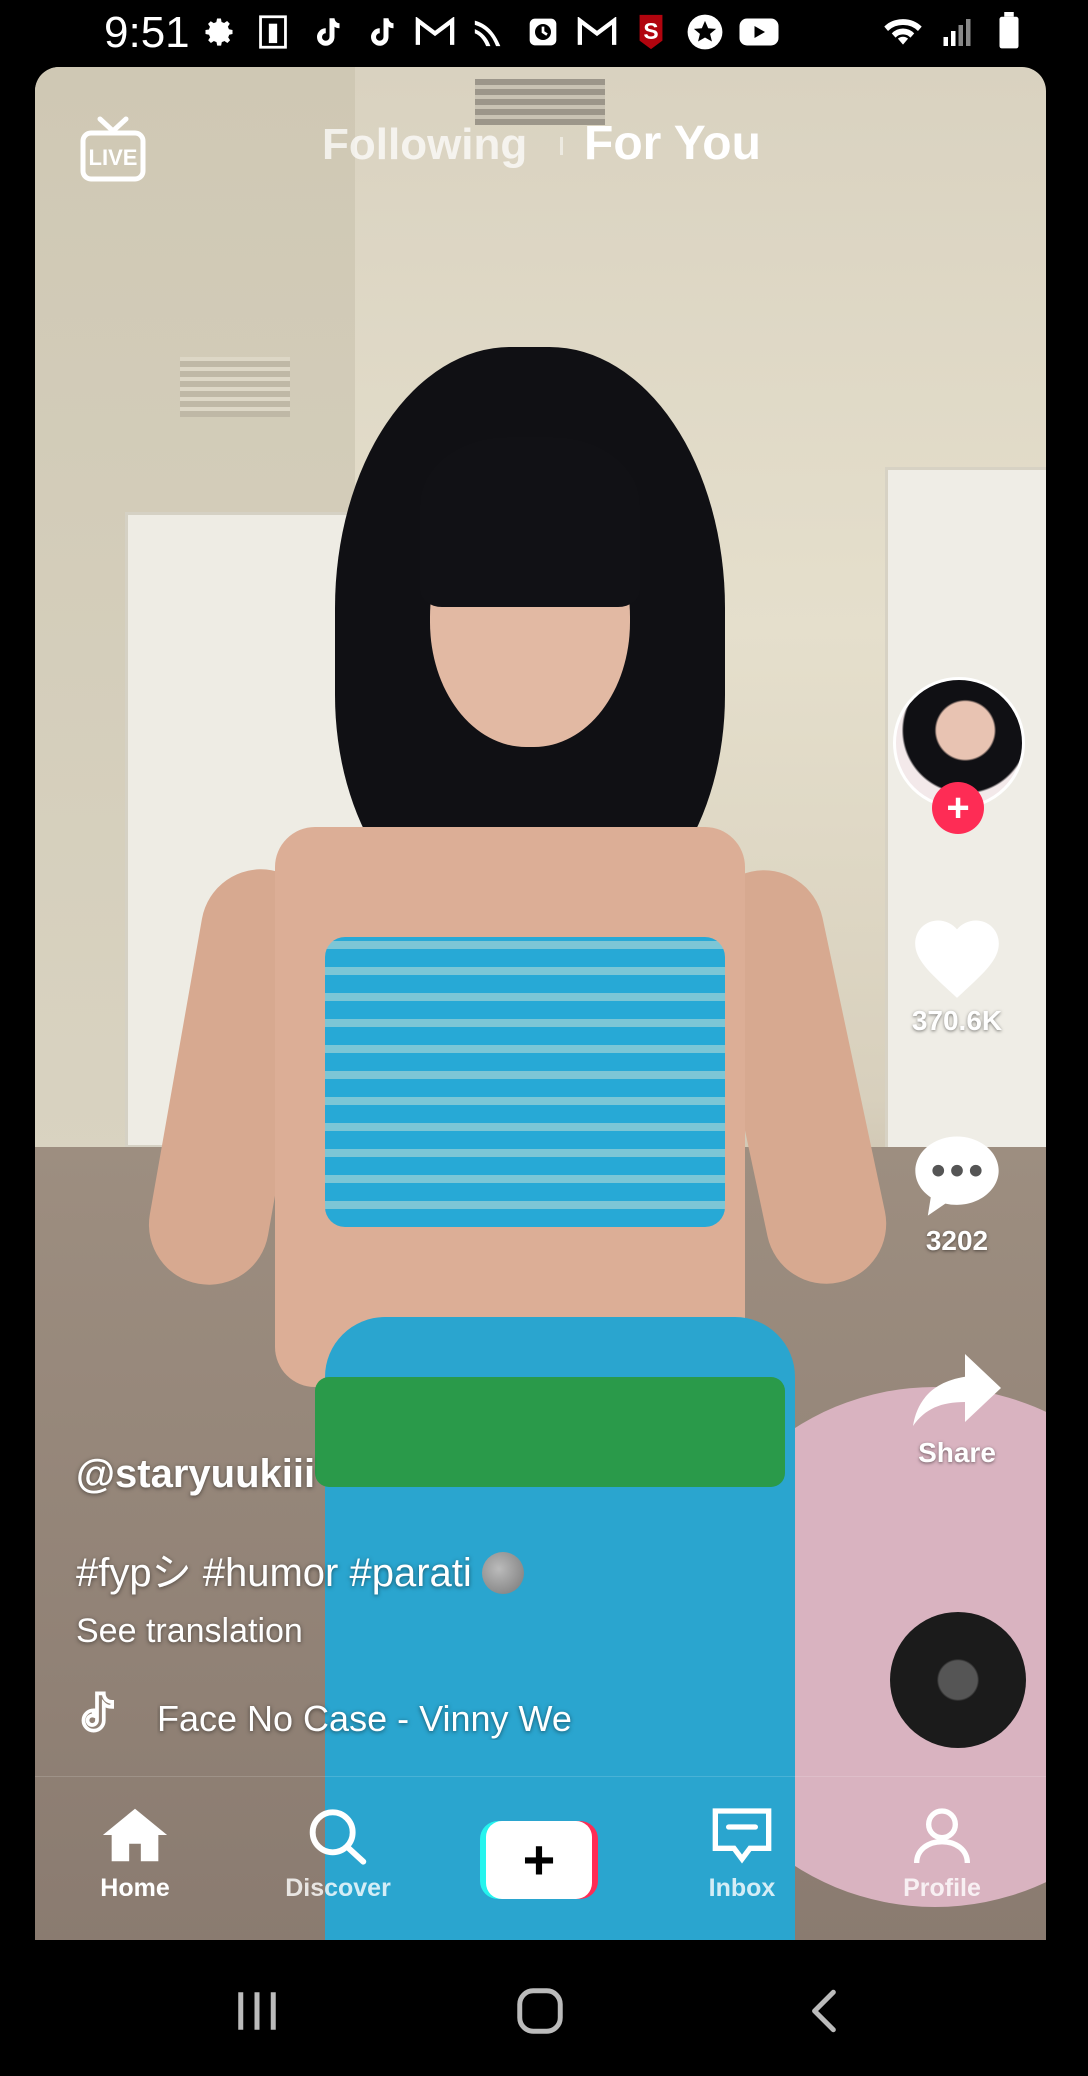 Image resolution: width=1088 pixels, height=2076 pixels. Describe the element at coordinates (338, 1888) in the screenshot. I see `nav-discover-label: Discover` at that location.